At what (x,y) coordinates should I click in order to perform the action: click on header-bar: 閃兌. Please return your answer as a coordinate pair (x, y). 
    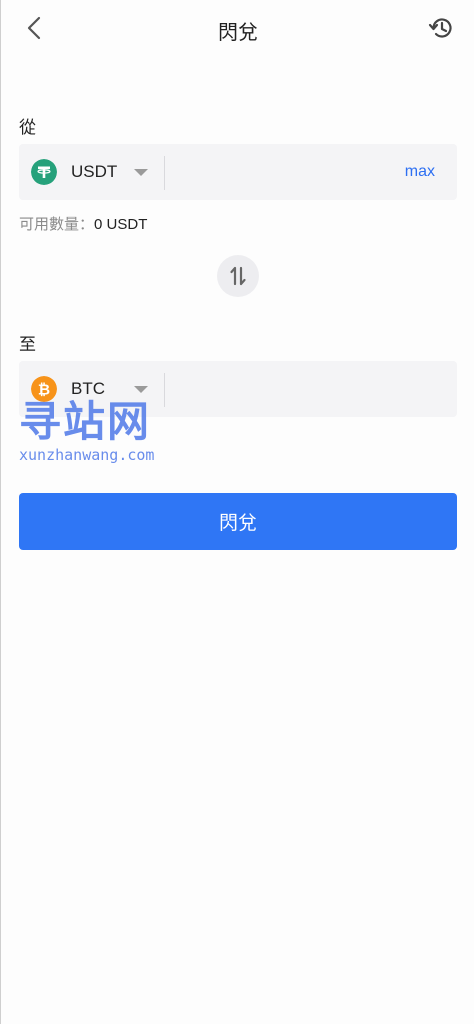
    Looking at the image, I should click on (237, 29).